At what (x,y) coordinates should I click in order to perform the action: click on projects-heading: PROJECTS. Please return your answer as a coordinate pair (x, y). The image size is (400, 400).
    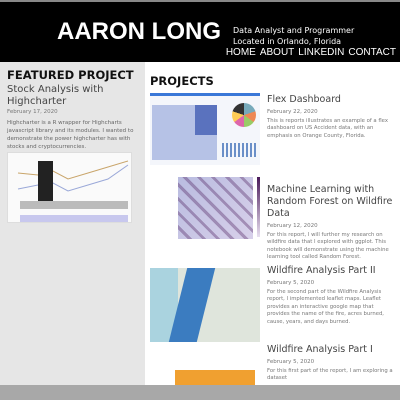
    Looking at the image, I should click on (182, 81).